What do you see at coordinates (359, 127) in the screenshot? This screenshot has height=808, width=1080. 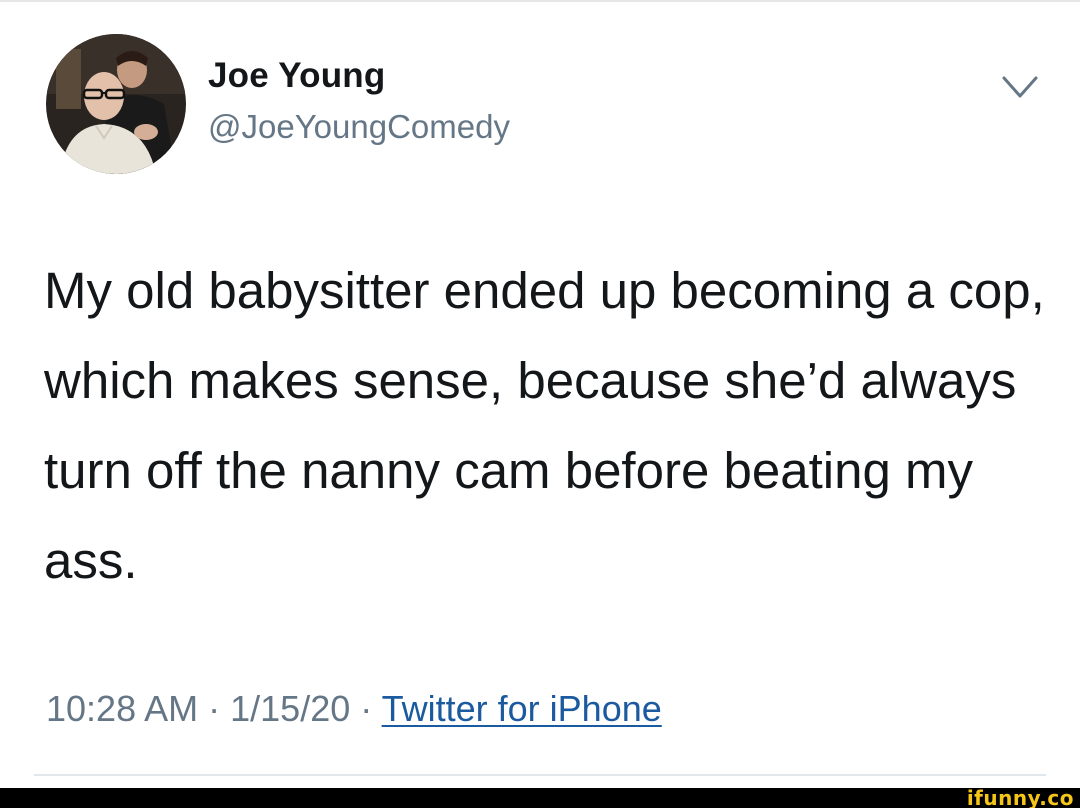 I see `user-handle: @JoeYoungComedy` at bounding box center [359, 127].